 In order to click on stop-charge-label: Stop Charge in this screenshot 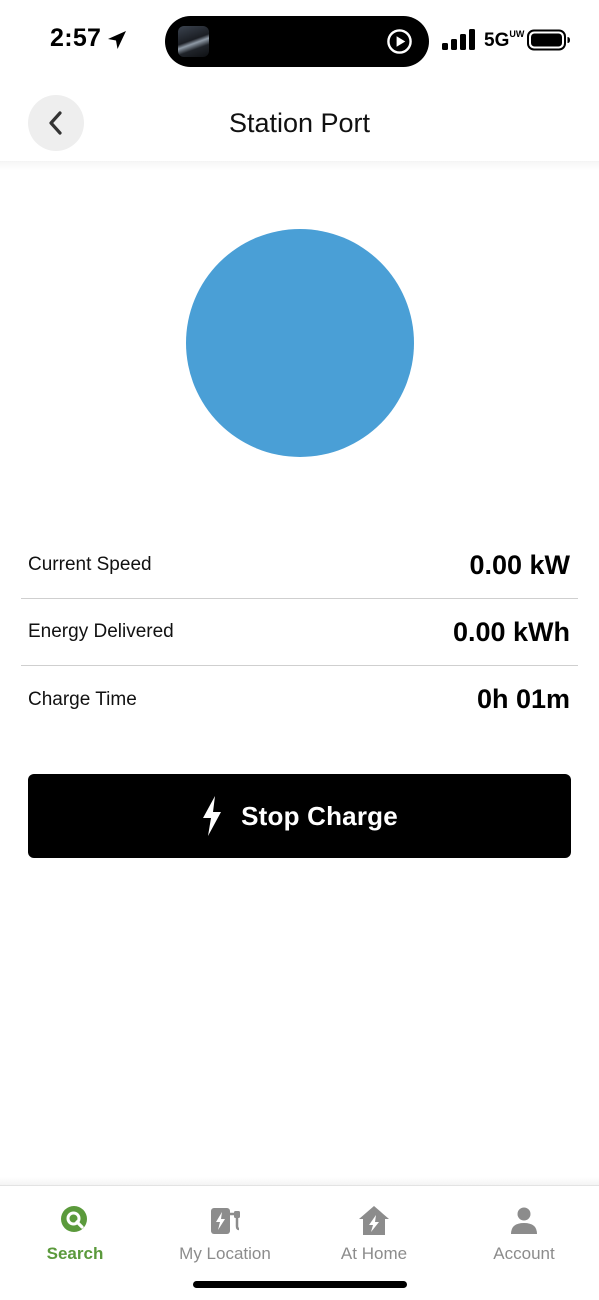, I will do `click(319, 815)`.